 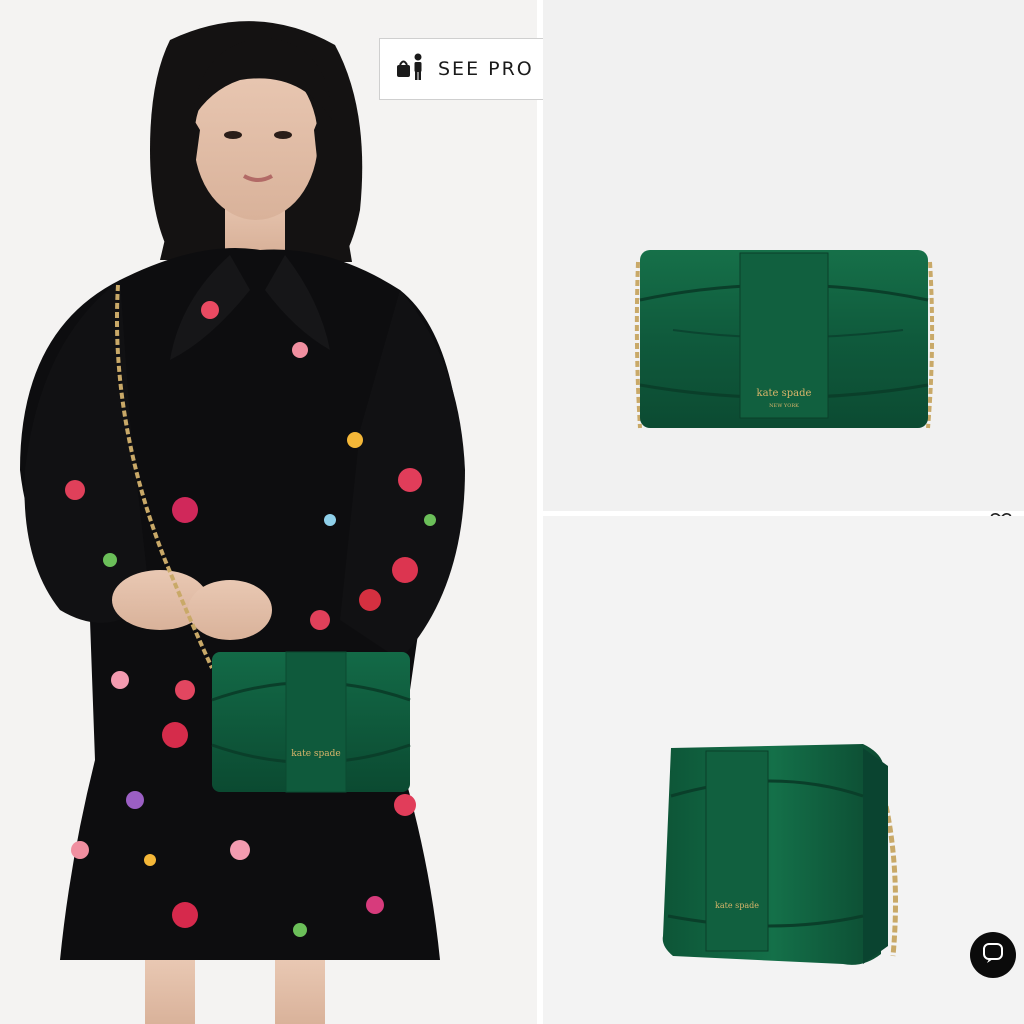 I want to click on product-logo-text: kate spade, so click(x=784, y=393).